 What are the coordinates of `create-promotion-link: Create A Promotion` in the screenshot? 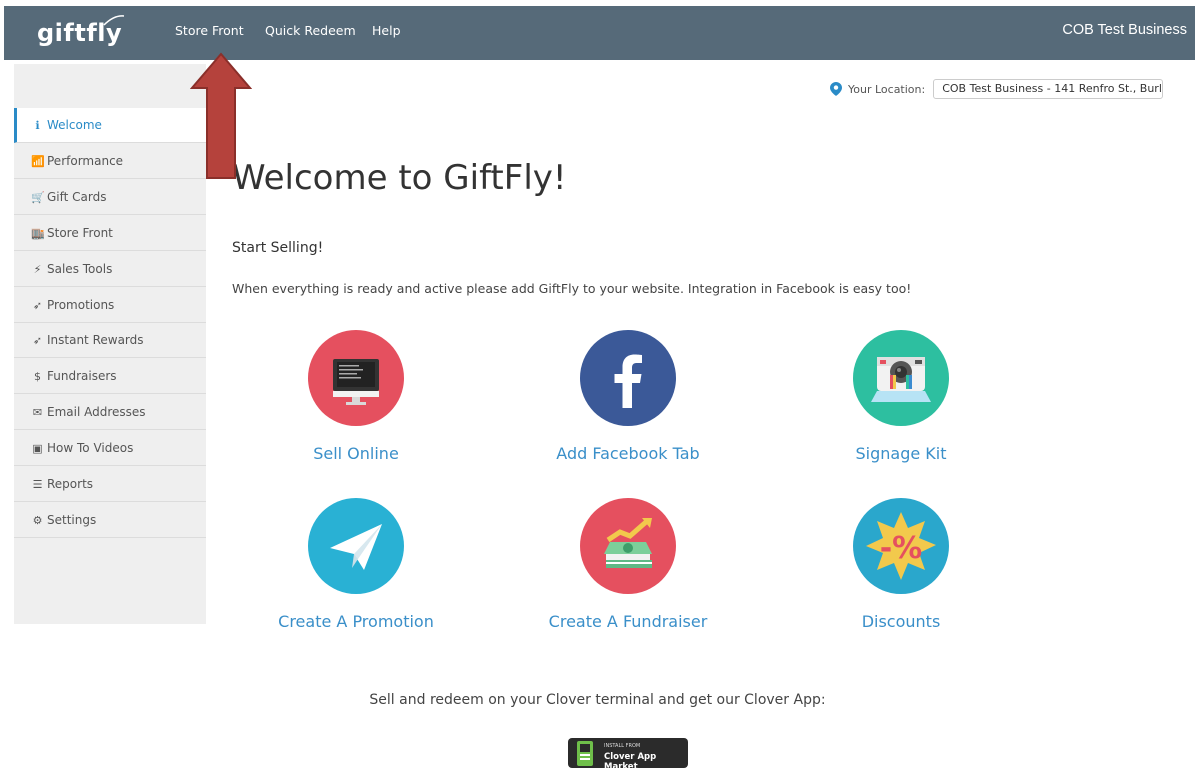 It's located at (356, 621).